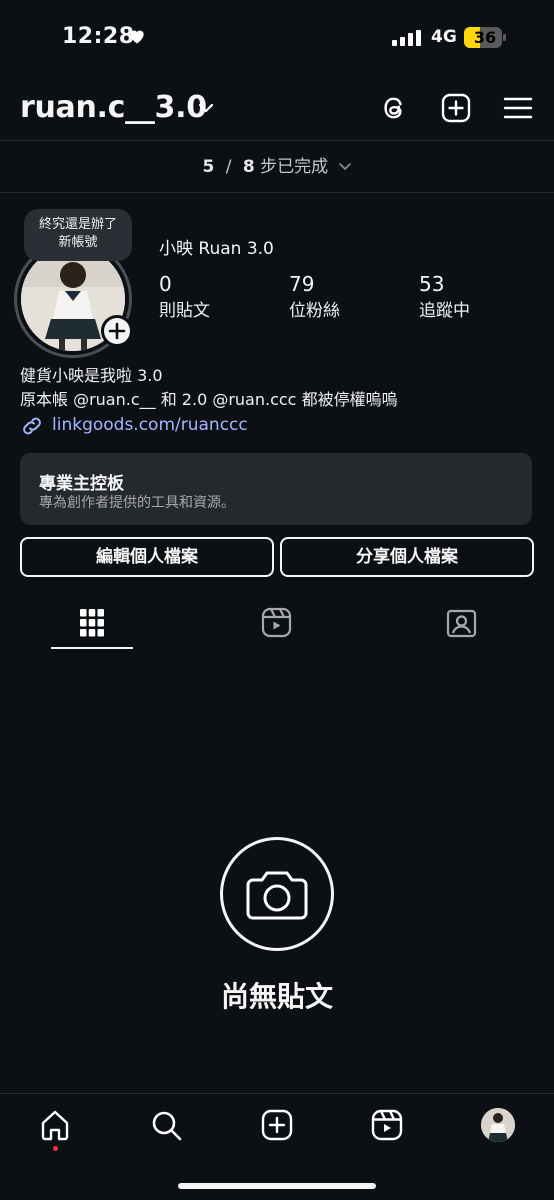 Image resolution: width=554 pixels, height=1200 pixels. I want to click on bio-line: 健貨小映是我啦 3.0, so click(91, 375).